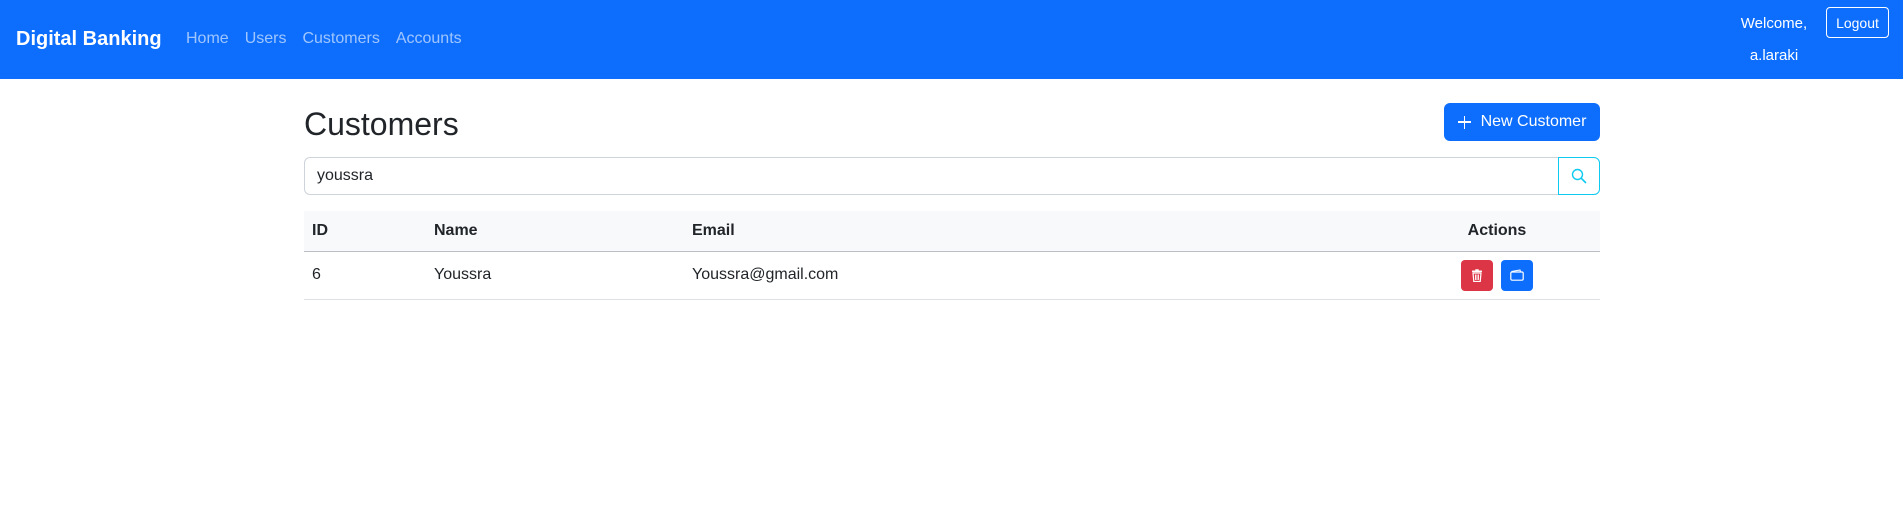  I want to click on new-customer-label: New Customer, so click(1533, 121).